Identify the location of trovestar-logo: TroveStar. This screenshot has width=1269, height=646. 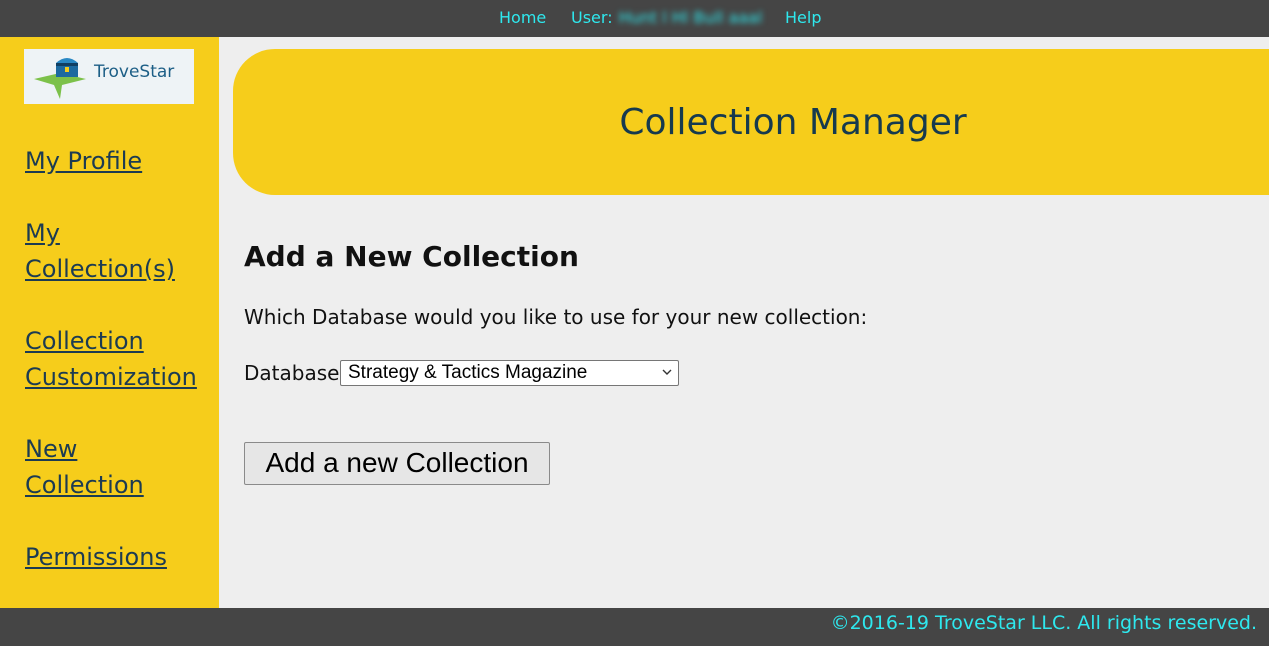
(109, 76).